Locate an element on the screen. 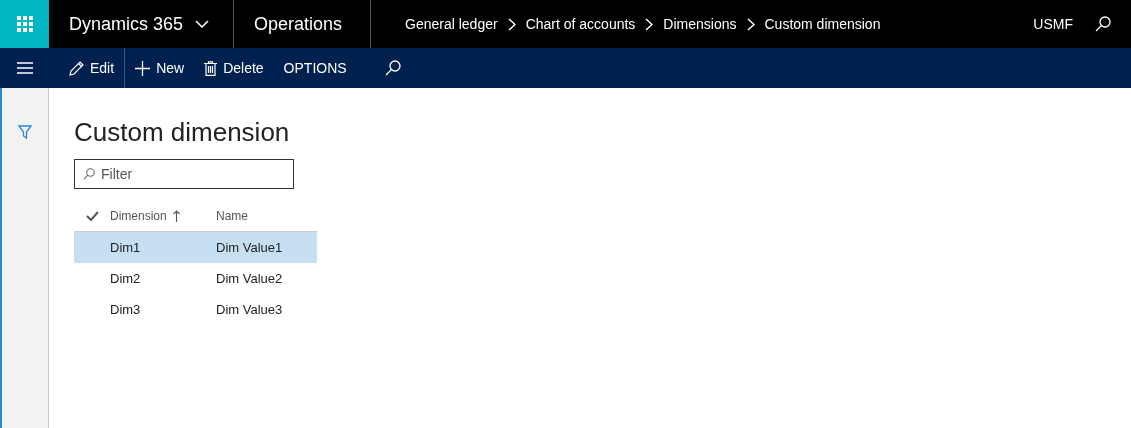 Image resolution: width=1131 pixels, height=428 pixels. new-button: New is located at coordinates (159, 68).